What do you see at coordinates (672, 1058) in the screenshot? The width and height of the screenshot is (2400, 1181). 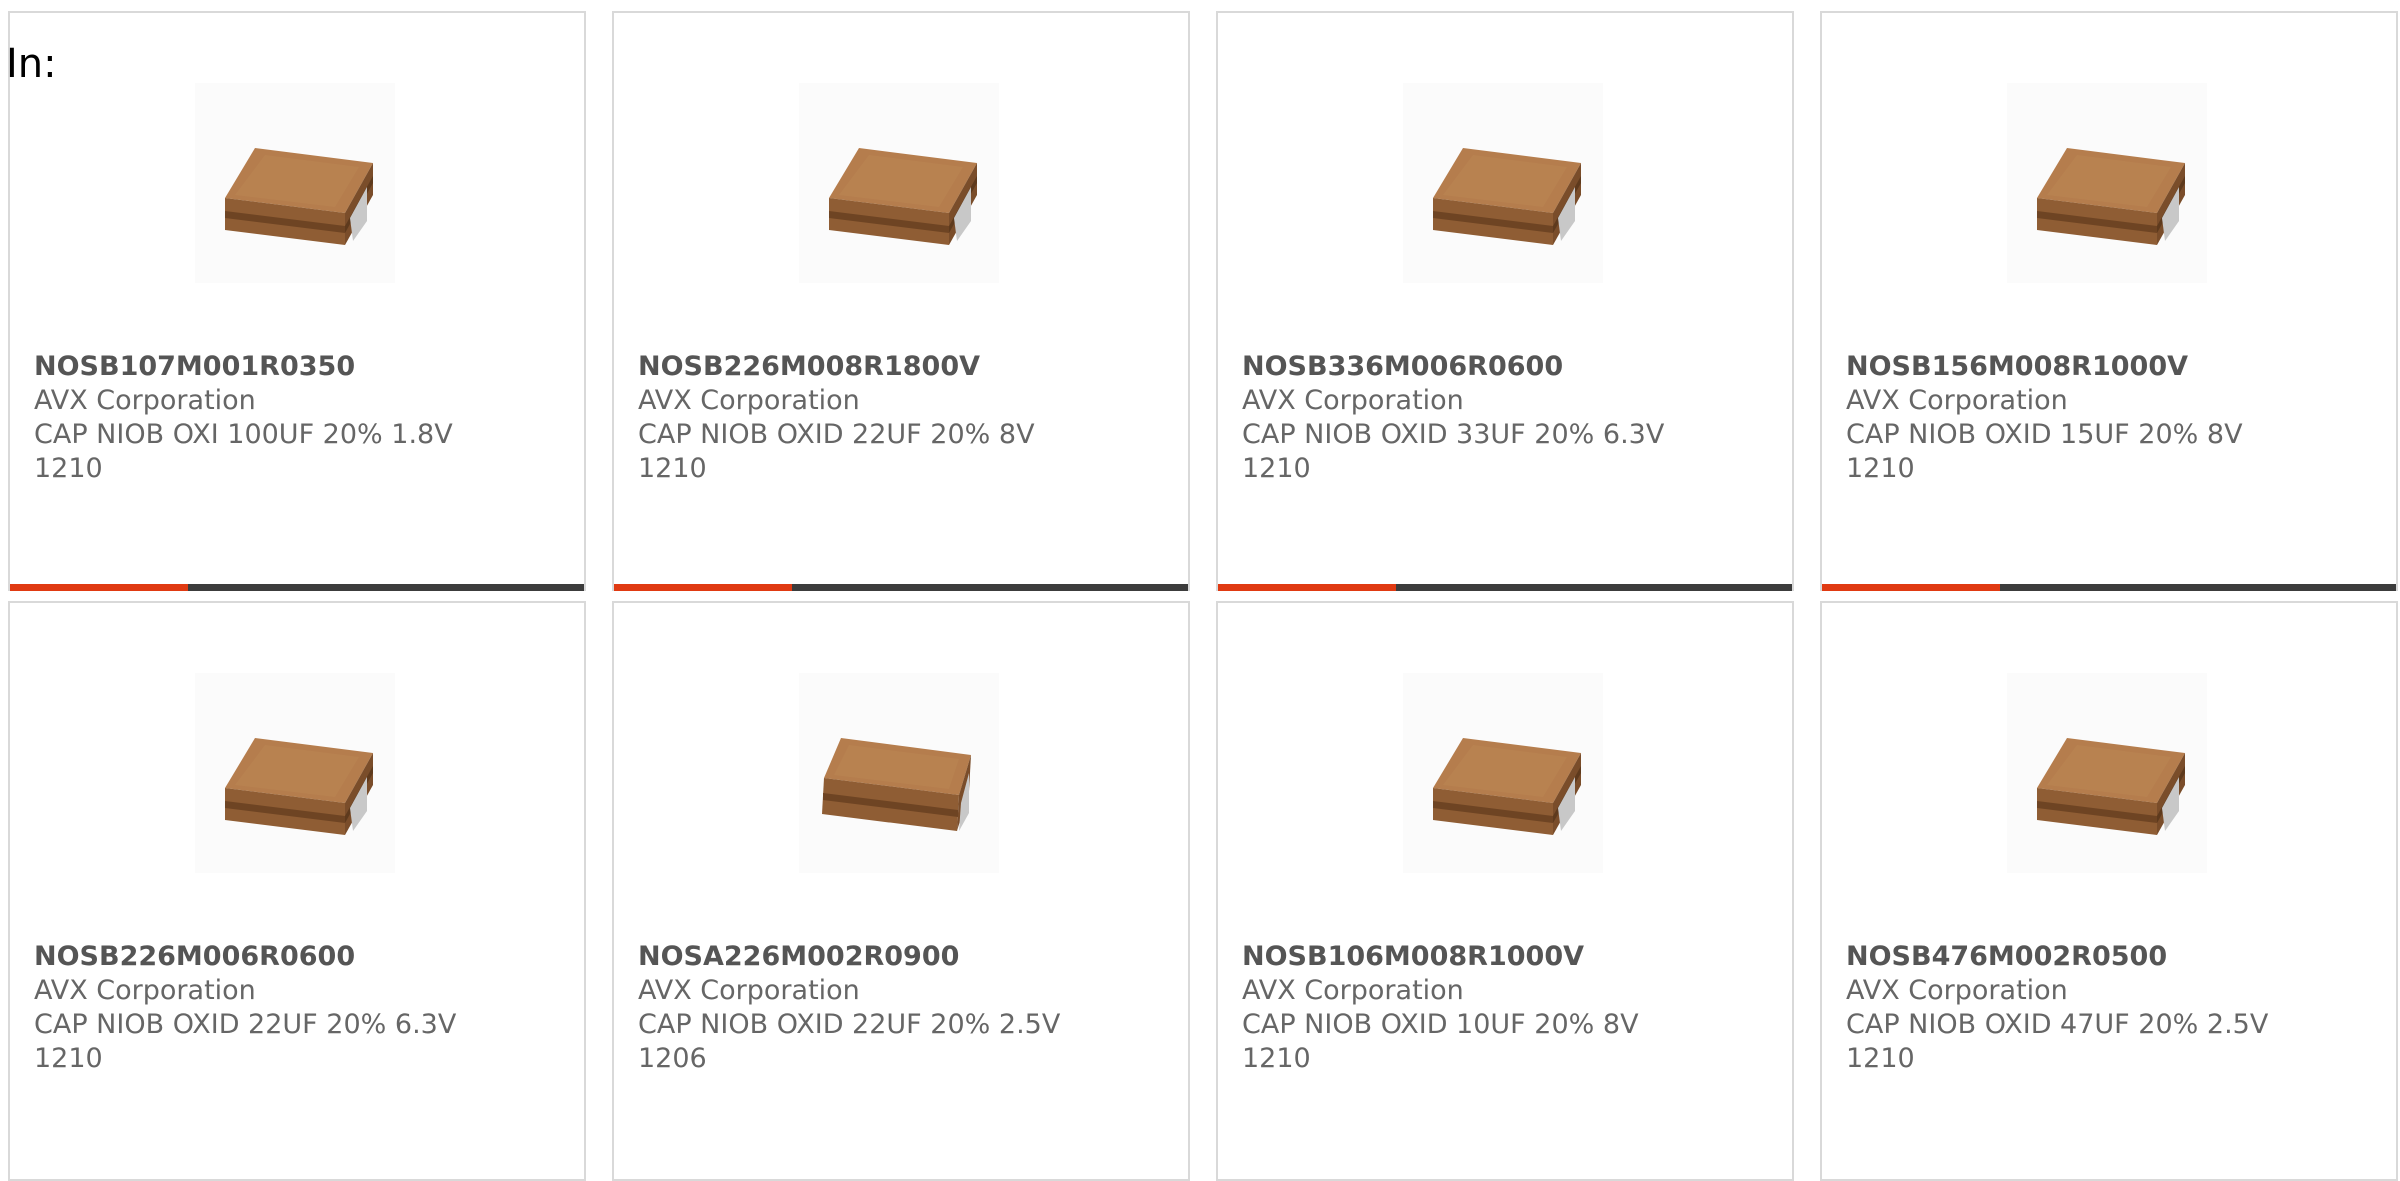 I see `package-size: 1206` at bounding box center [672, 1058].